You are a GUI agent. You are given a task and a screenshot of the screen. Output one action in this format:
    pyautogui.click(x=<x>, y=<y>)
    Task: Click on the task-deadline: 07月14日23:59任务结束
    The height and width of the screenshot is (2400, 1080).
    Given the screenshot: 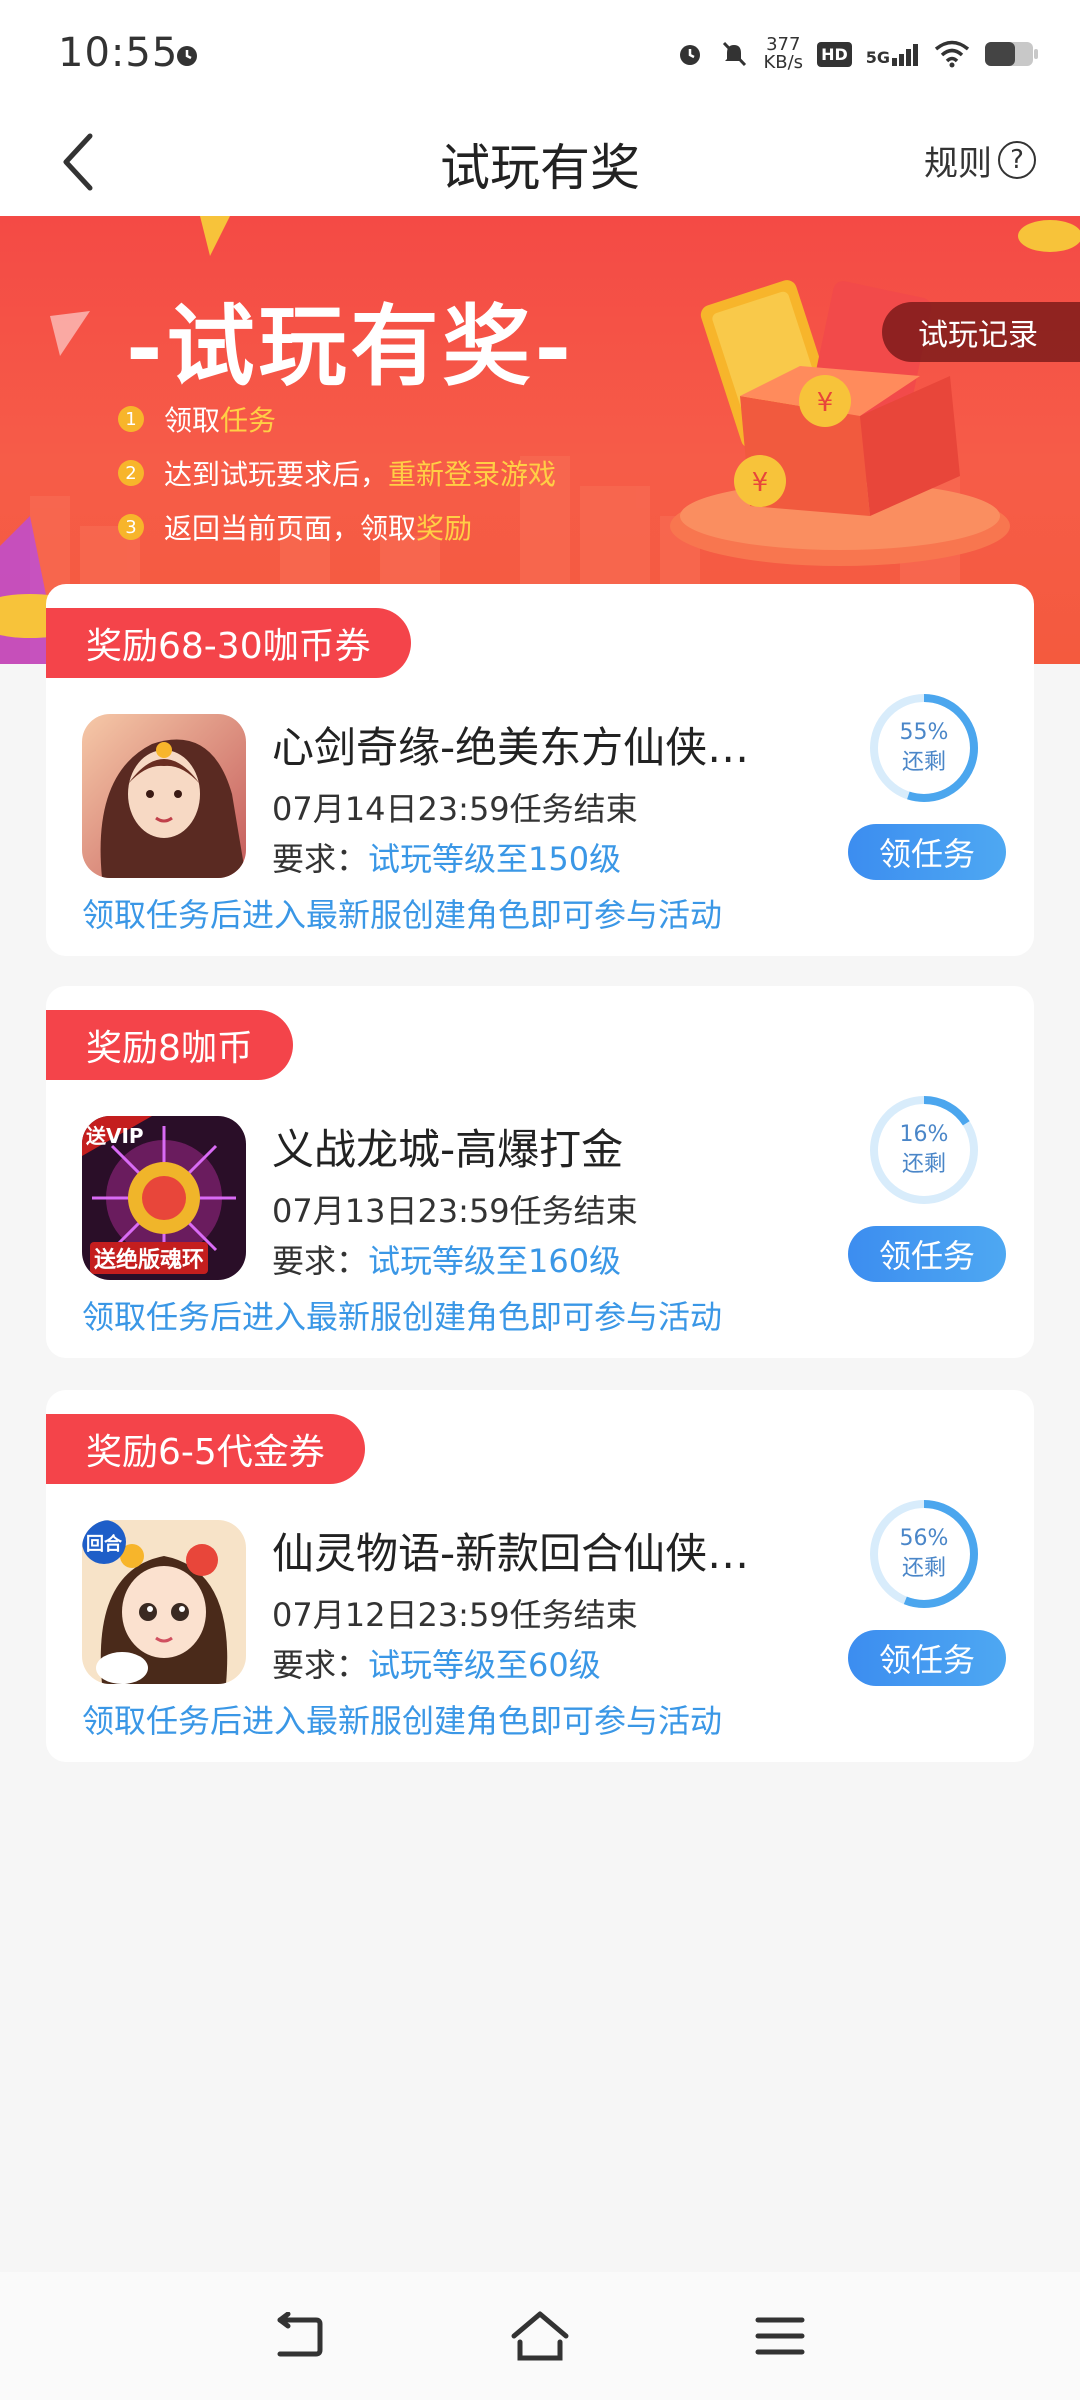 What is the action you would take?
    pyautogui.click(x=455, y=809)
    